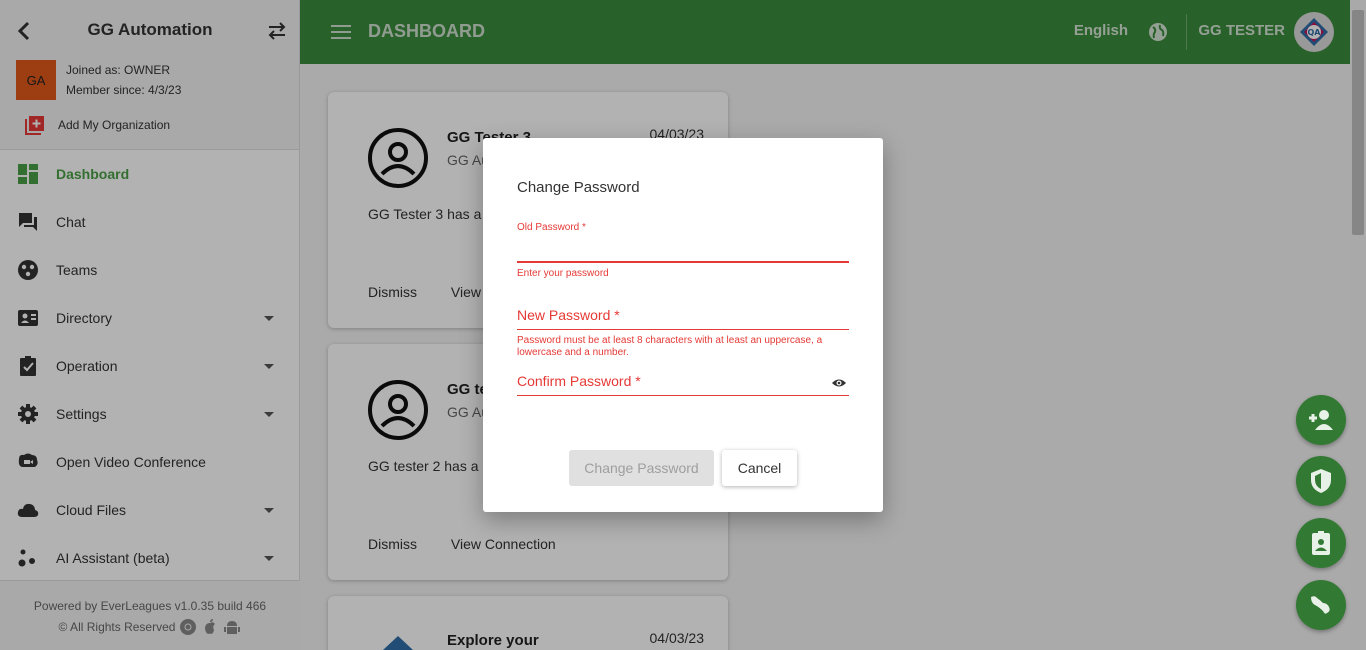 This screenshot has height=650, width=1366. Describe the element at coordinates (563, 273) in the screenshot. I see `old-password-error: Enter your password` at that location.